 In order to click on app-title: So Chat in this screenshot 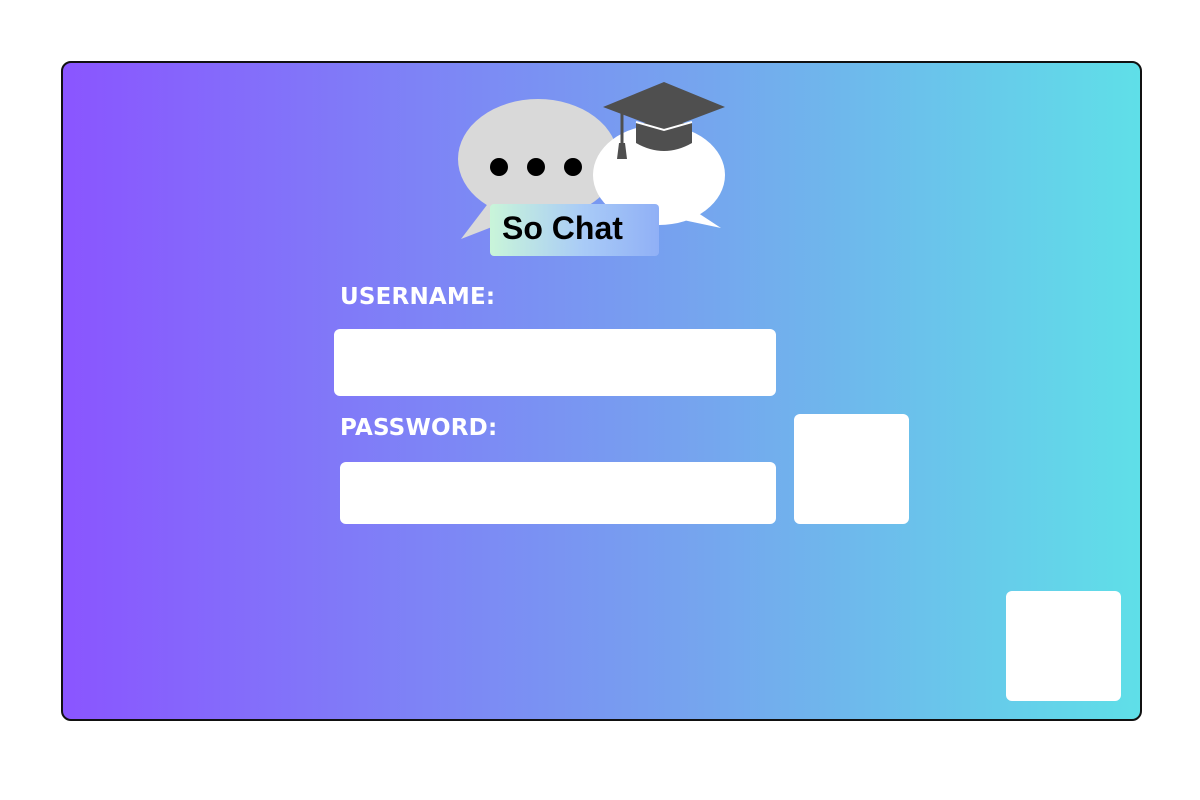, I will do `click(574, 230)`.